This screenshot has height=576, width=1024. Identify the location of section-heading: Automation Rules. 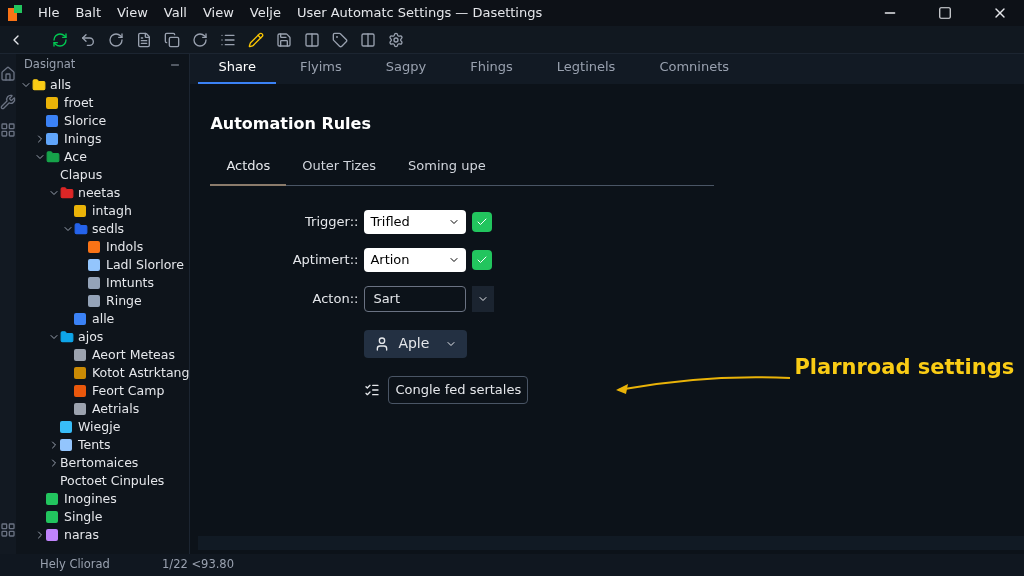
(291, 124).